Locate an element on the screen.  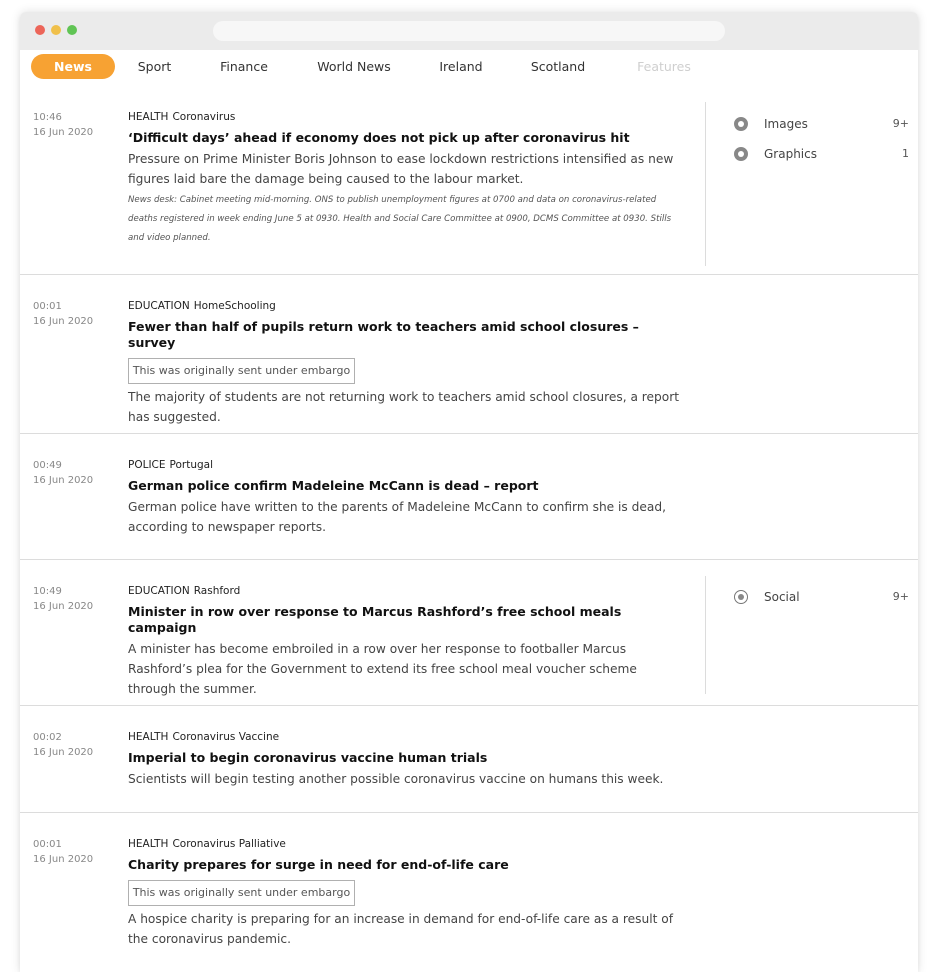
attachment-graphics: Graphics 1 is located at coordinates (821, 154).